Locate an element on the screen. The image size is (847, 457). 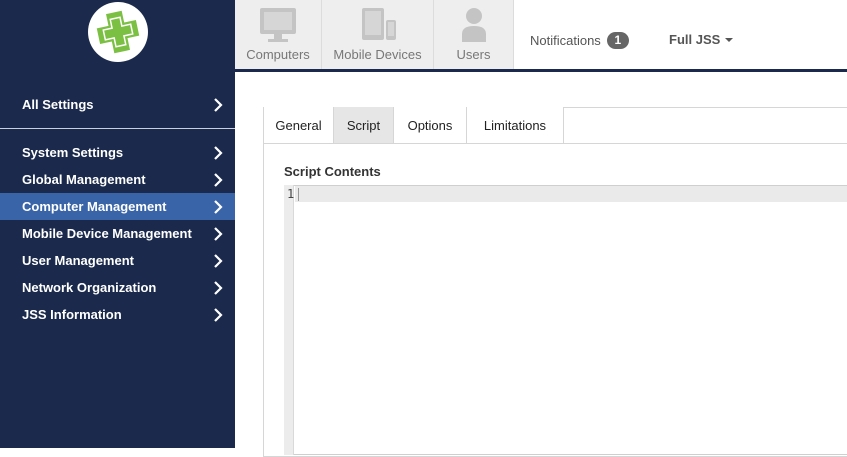
account-label: Full JSS is located at coordinates (695, 39).